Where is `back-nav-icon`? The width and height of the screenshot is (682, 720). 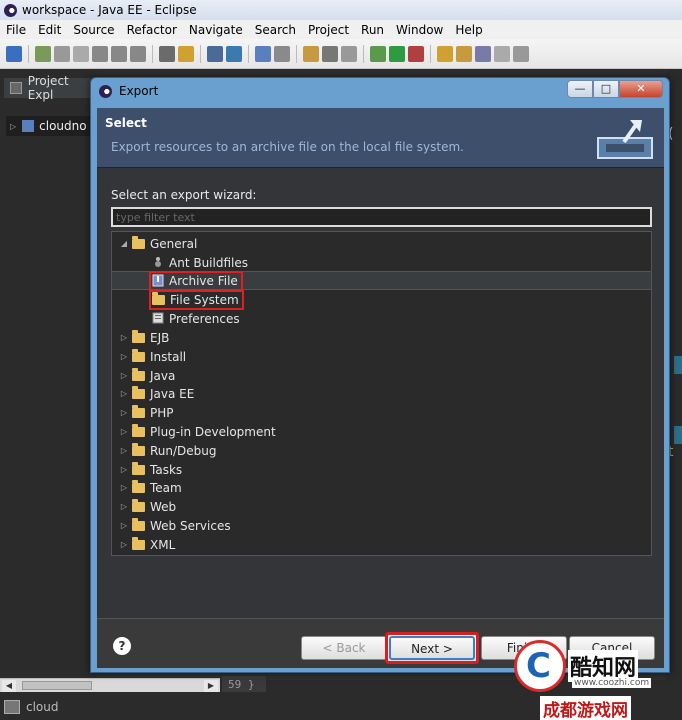 back-nav-icon is located at coordinates (521, 53).